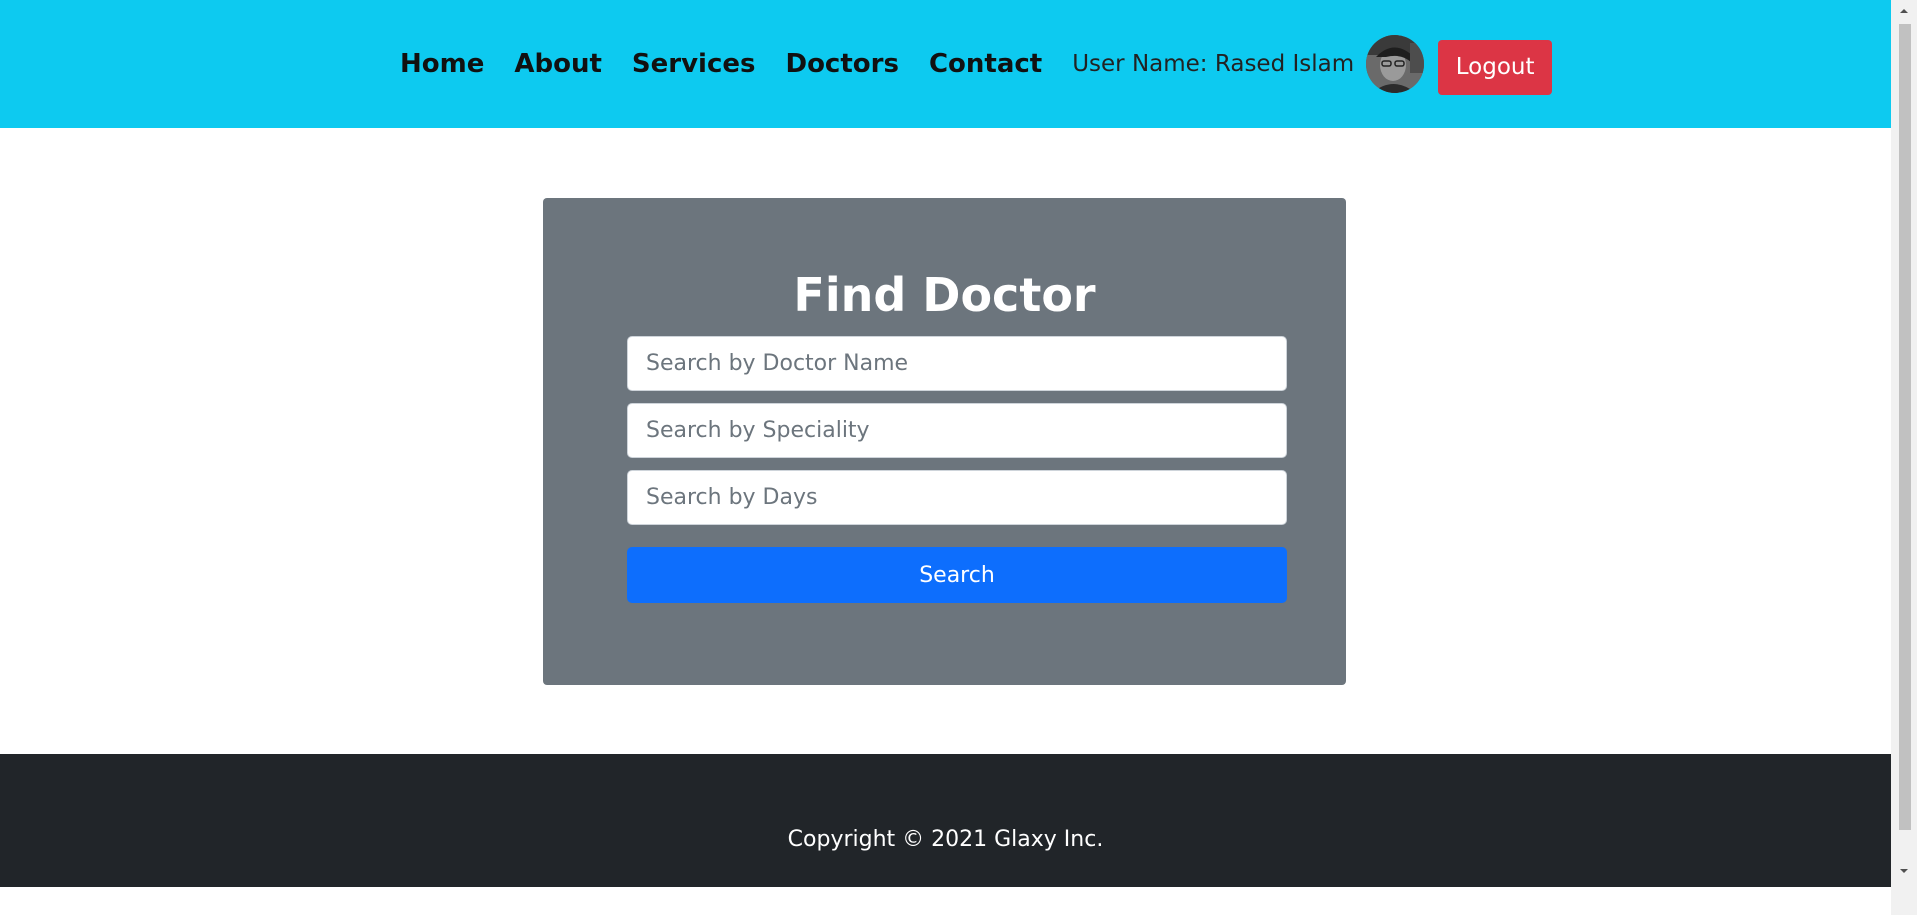 The image size is (1917, 915). I want to click on days-input, so click(957, 497).